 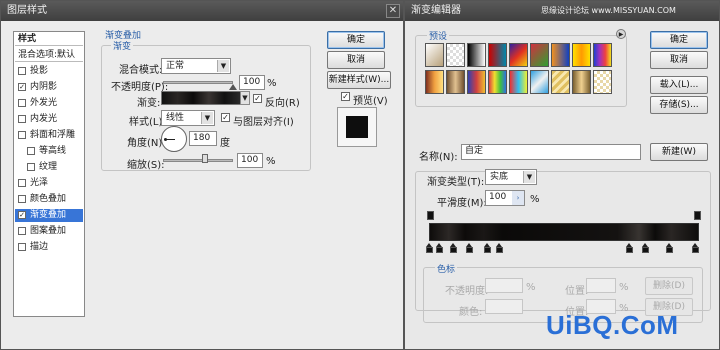 I want to click on reverse-checkbox: ✓, so click(x=257, y=98).